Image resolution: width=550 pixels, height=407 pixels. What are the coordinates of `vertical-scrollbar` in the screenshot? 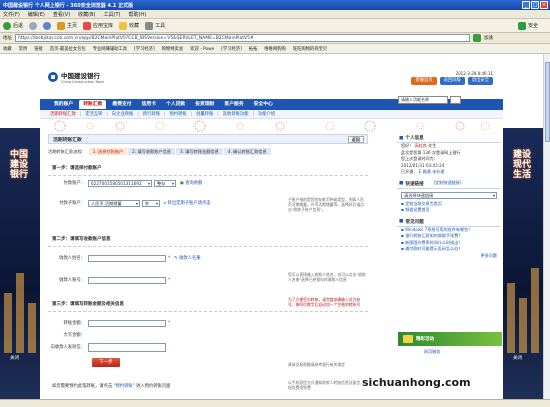 It's located at (546, 226).